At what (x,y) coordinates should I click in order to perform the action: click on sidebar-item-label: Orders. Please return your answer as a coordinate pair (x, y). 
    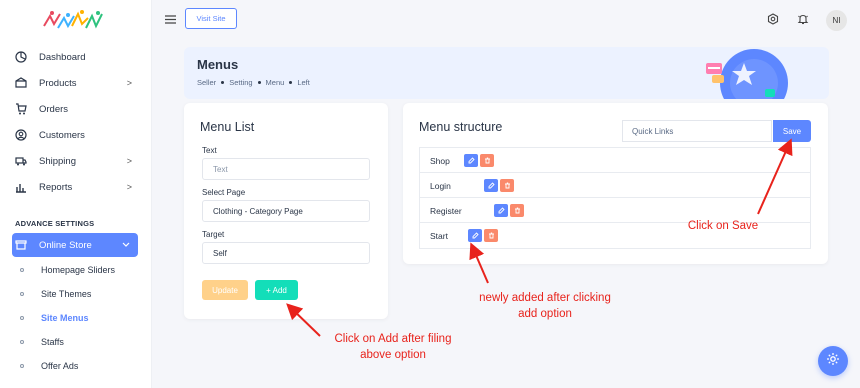
    Looking at the image, I should click on (54, 109).